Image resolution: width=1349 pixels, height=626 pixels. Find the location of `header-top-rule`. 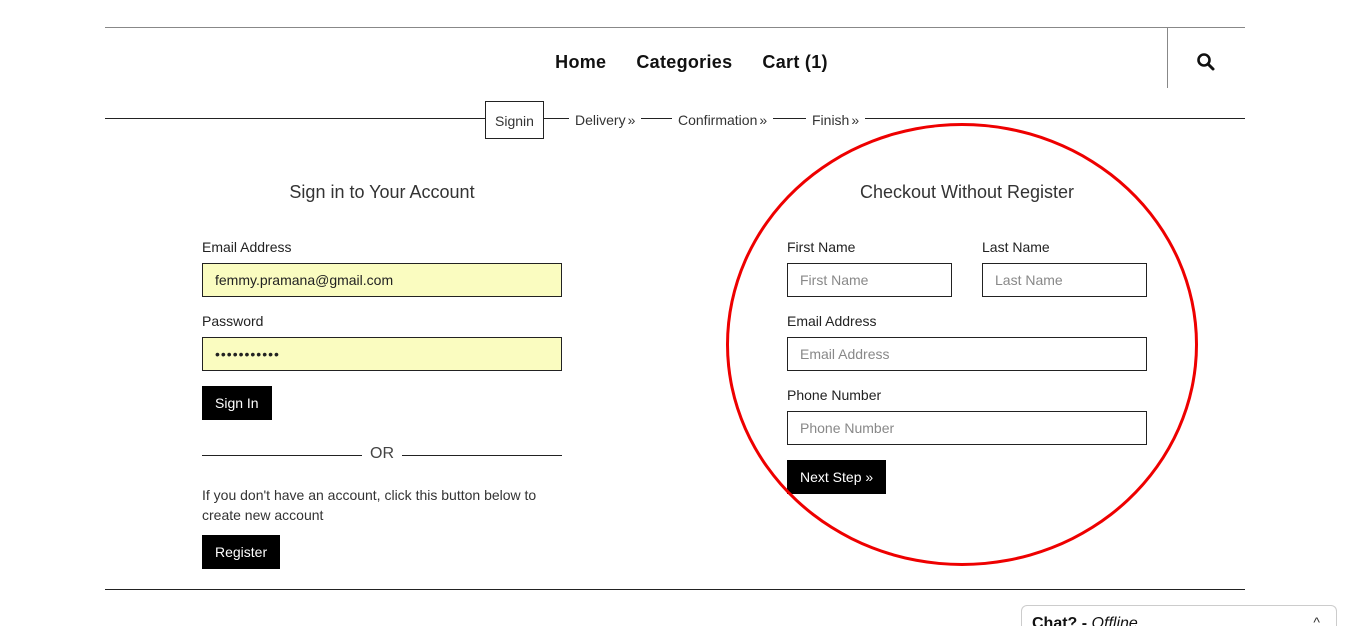

header-top-rule is located at coordinates (675, 27).